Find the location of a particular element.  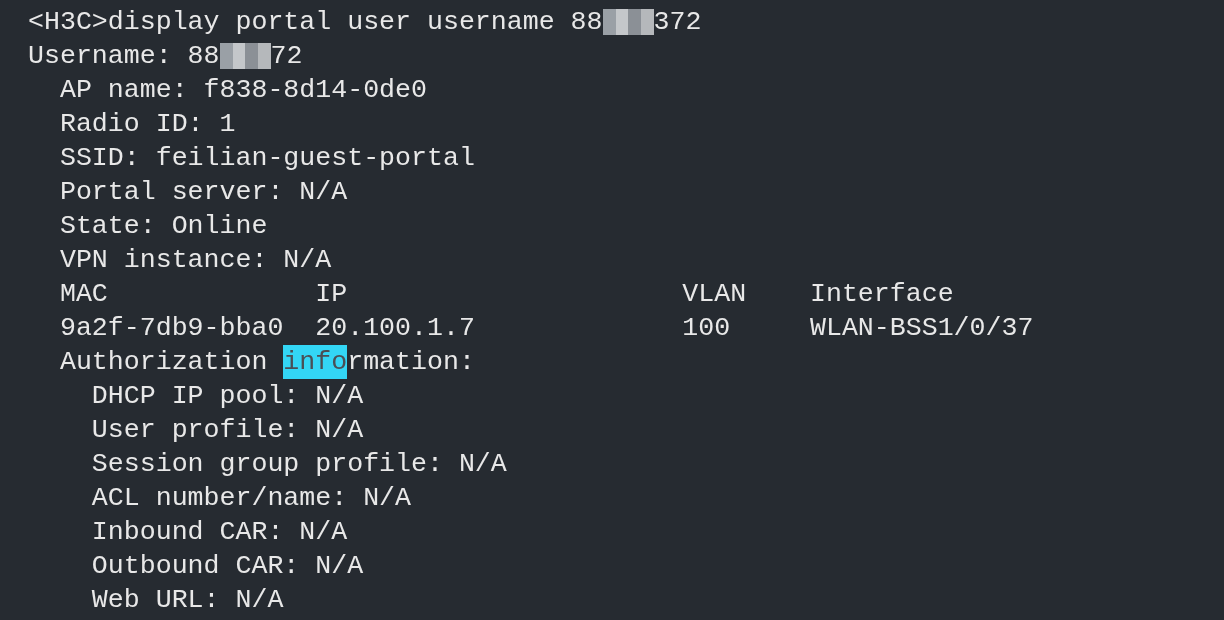

terminal-text: AP name: f838-8d14-0de0 is located at coordinates (242, 90).